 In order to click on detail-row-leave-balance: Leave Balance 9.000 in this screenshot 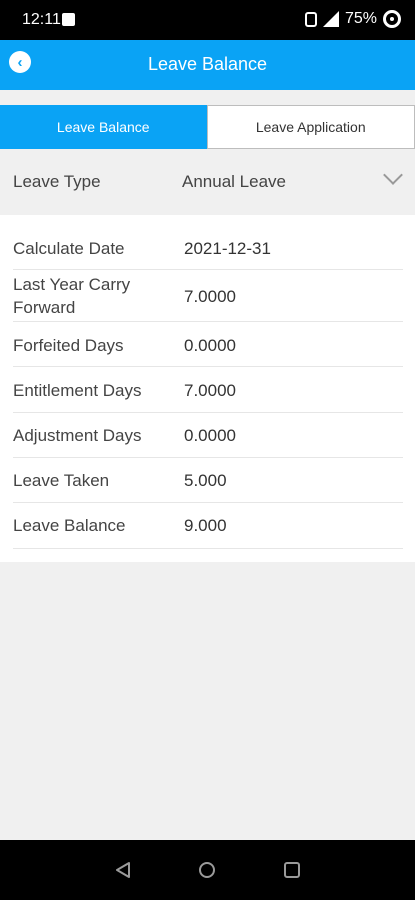, I will do `click(208, 526)`.